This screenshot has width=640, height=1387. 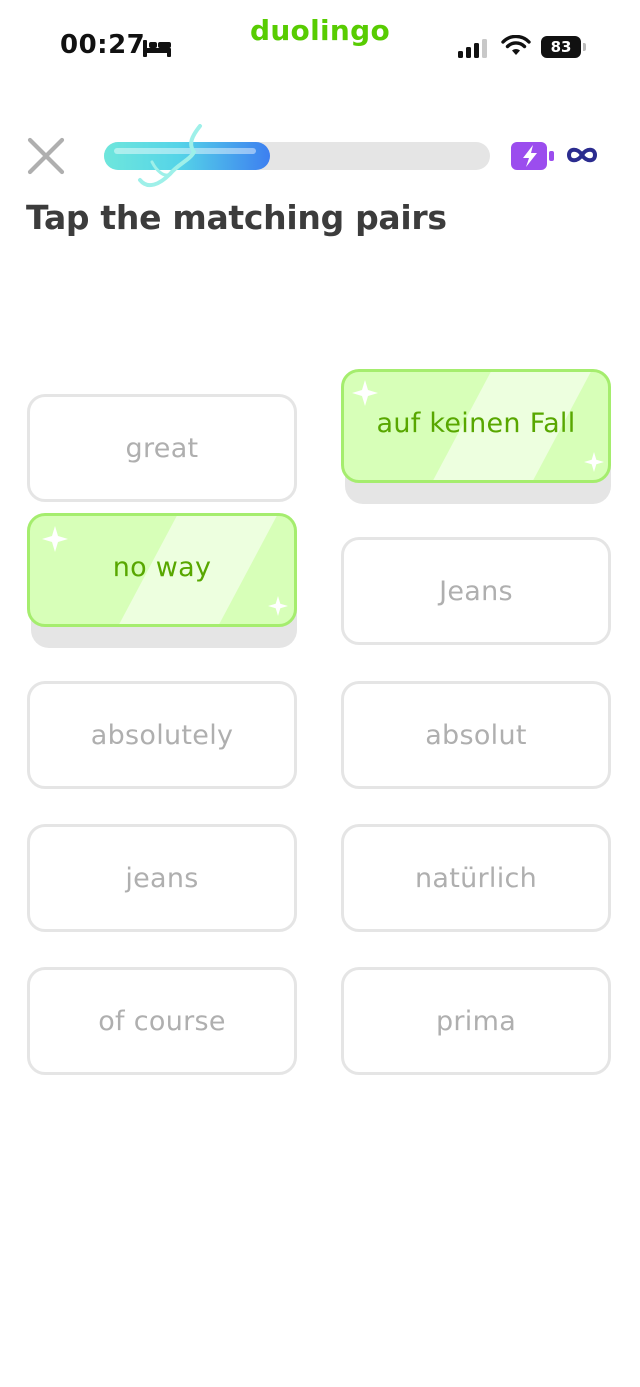 I want to click on tile-Jeans: Jeans, so click(x=476, y=591).